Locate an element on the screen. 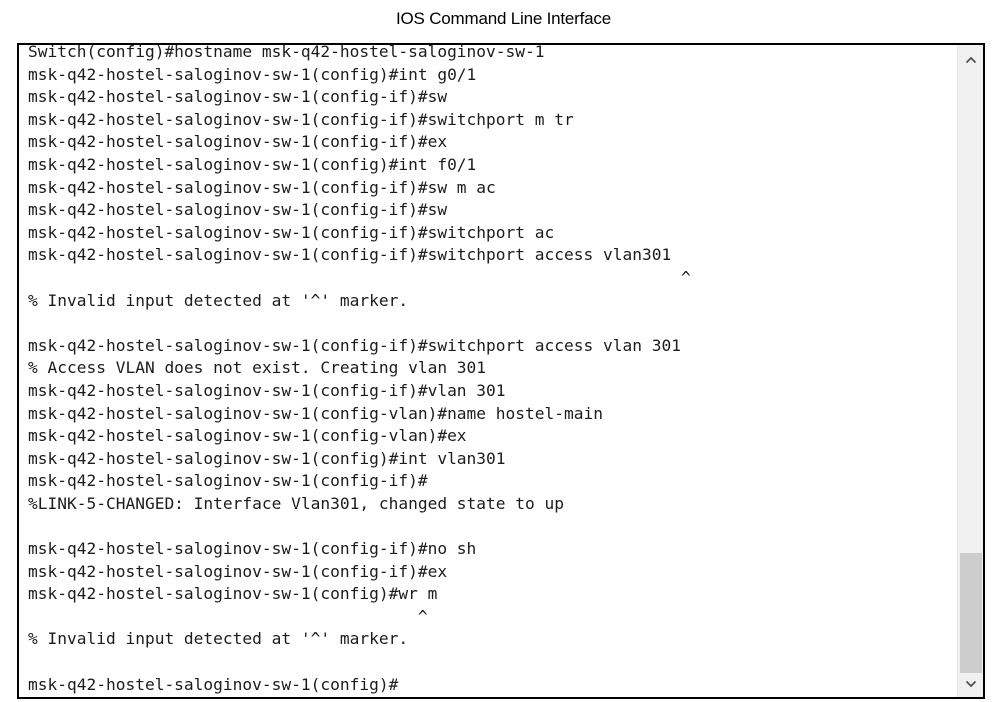 This screenshot has height=702, width=1007. window-title: IOS Command Line Interface is located at coordinates (503, 18).